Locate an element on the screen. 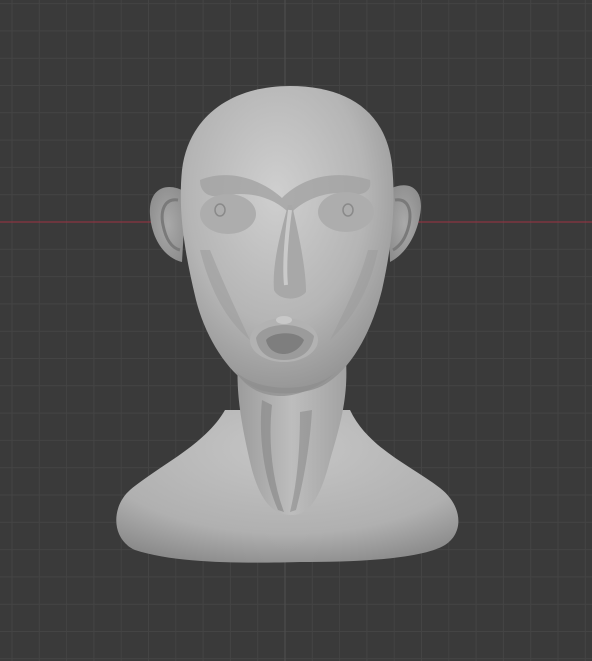 The image size is (592, 661). left-eye-socket is located at coordinates (228, 214).